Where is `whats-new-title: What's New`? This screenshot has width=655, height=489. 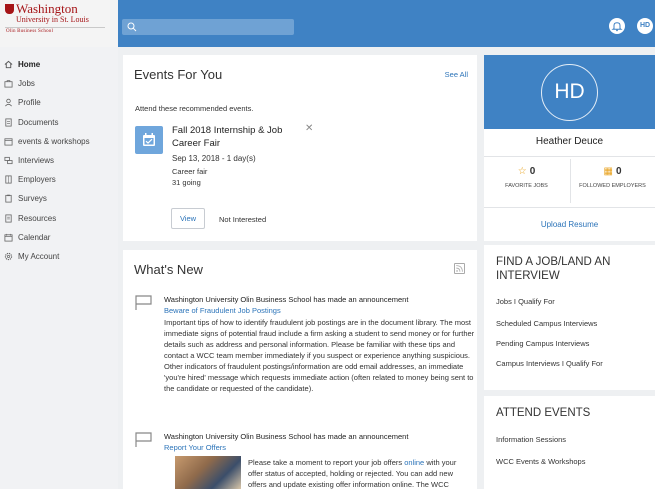
whats-new-title: What's New is located at coordinates (168, 269).